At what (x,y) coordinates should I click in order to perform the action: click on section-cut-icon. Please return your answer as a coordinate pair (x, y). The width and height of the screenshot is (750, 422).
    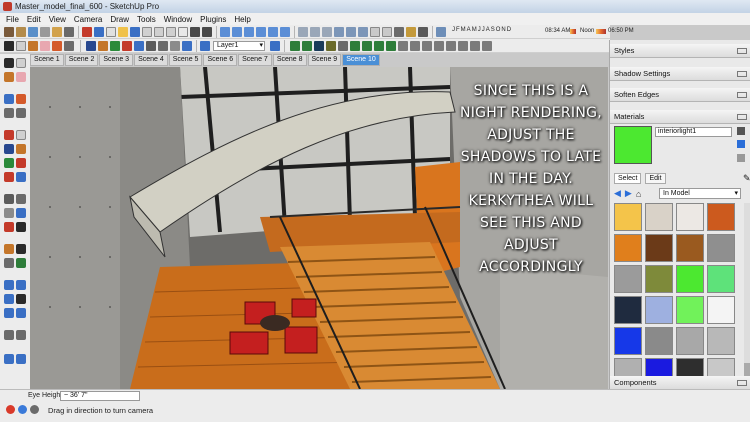
    Looking at the image, I should click on (387, 32).